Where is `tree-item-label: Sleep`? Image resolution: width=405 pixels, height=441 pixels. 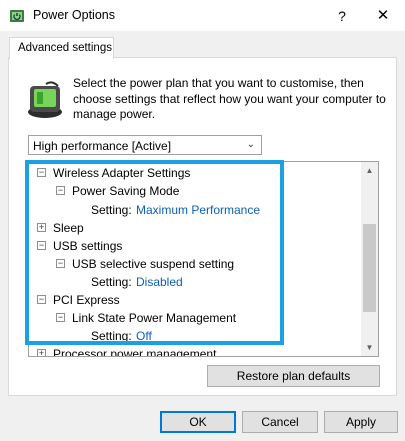 tree-item-label: Sleep is located at coordinates (68, 228).